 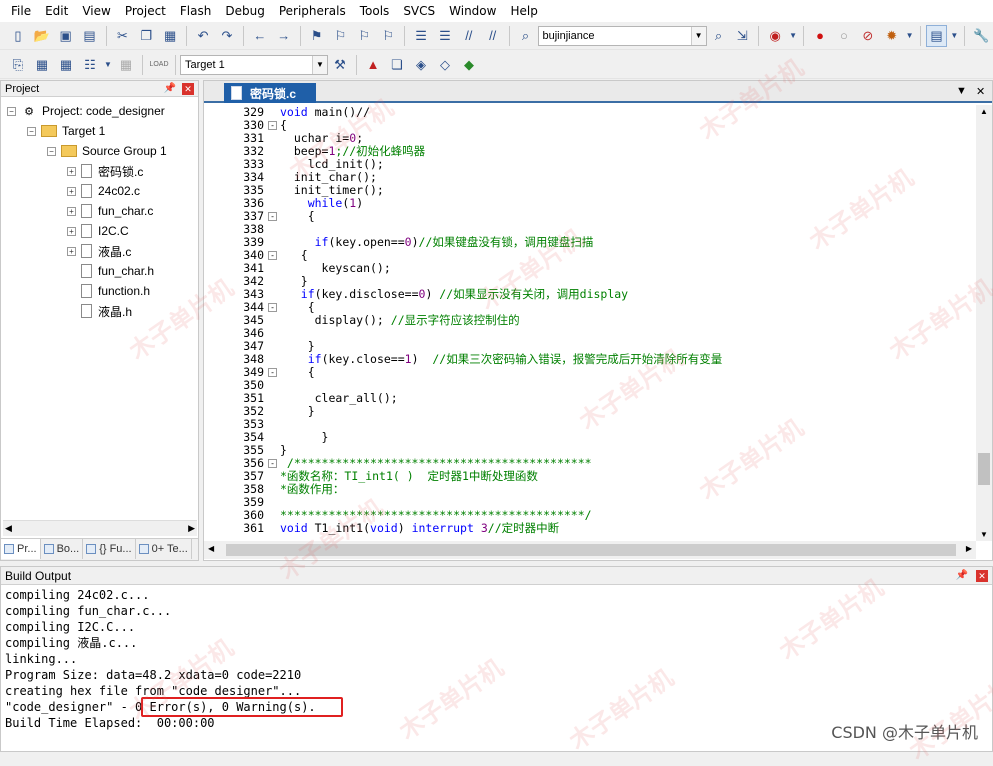 What do you see at coordinates (421, 65) in the screenshot?
I see `pack-installer-icon: ◈` at bounding box center [421, 65].